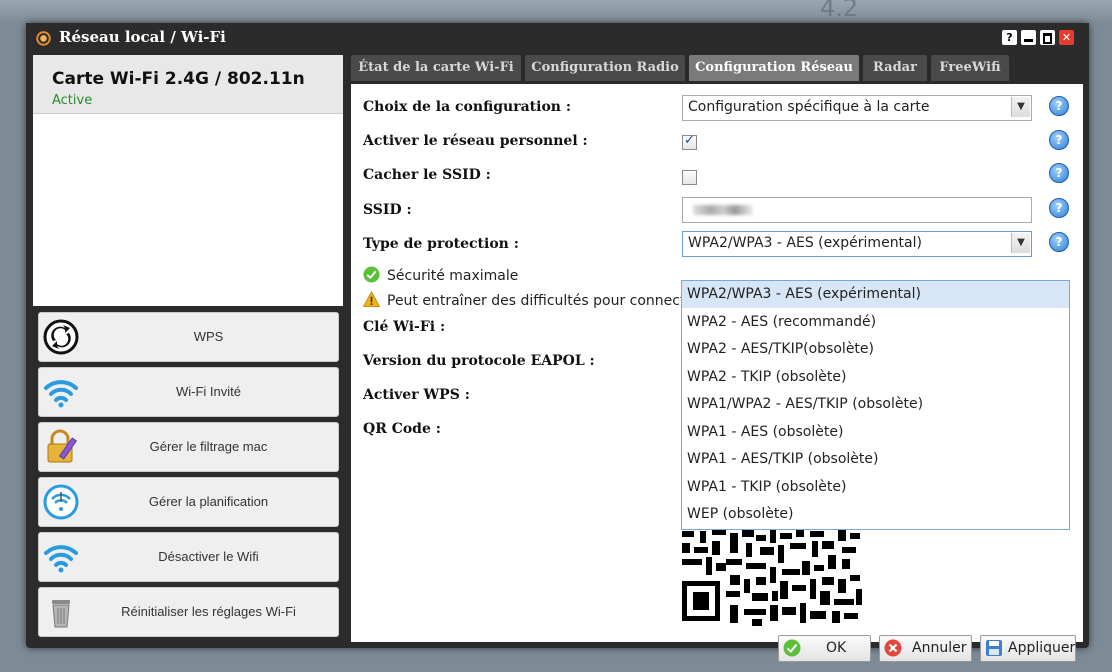 Image resolution: width=1112 pixels, height=672 pixels. What do you see at coordinates (875, 459) in the screenshot?
I see `dropdown-option: WPA1 - AES/TKIP (obsolète)` at bounding box center [875, 459].